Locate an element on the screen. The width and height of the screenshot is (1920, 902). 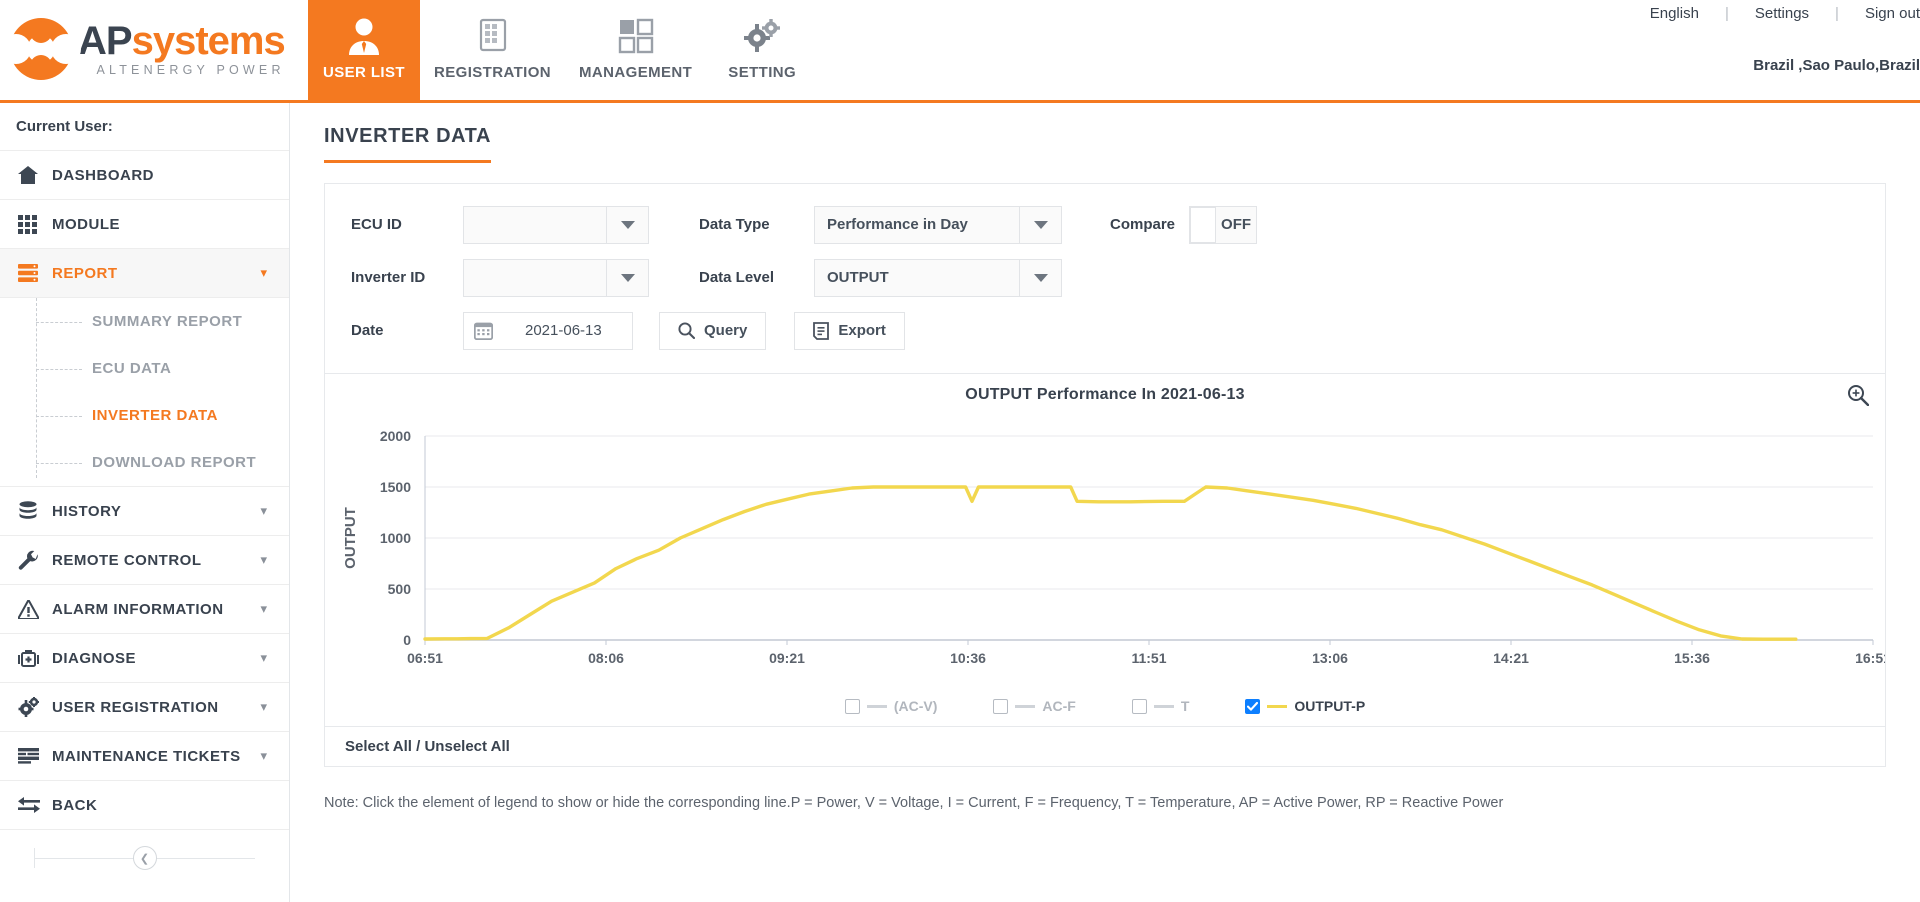
data-level-value: OUTPUT is located at coordinates (917, 277).